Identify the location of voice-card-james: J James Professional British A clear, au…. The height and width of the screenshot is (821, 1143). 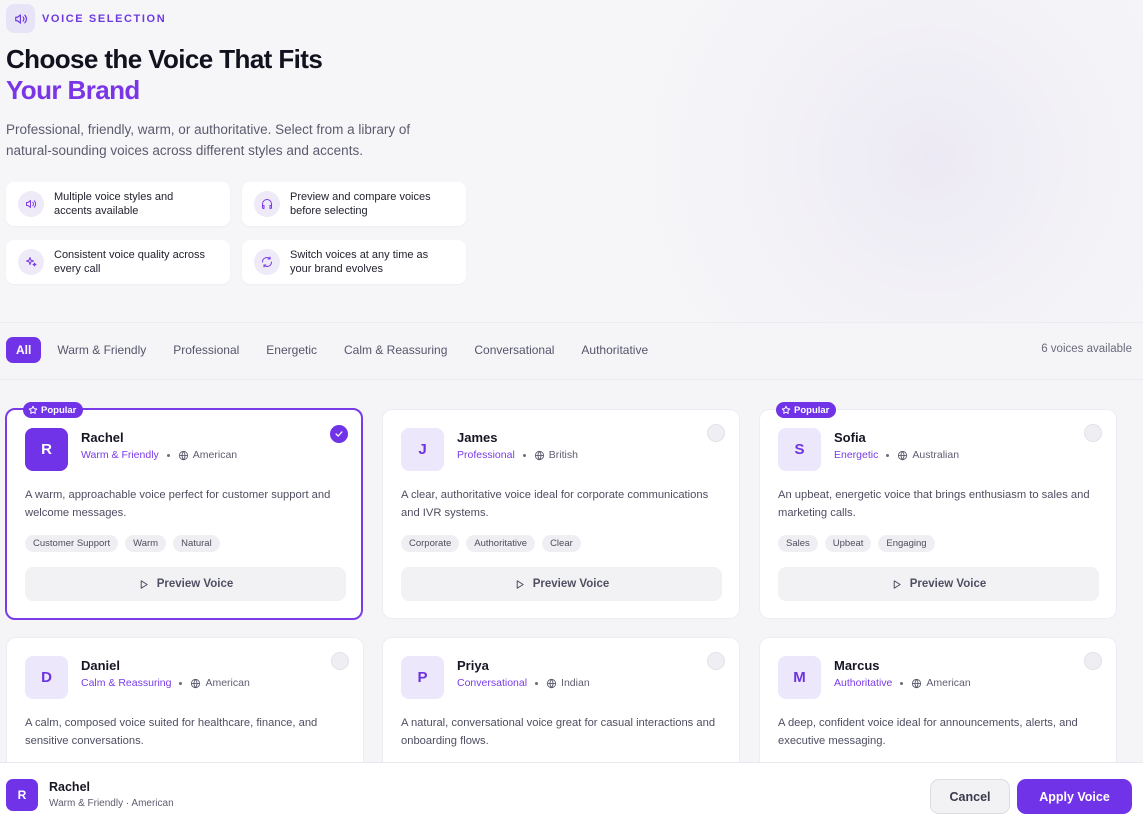
(561, 514).